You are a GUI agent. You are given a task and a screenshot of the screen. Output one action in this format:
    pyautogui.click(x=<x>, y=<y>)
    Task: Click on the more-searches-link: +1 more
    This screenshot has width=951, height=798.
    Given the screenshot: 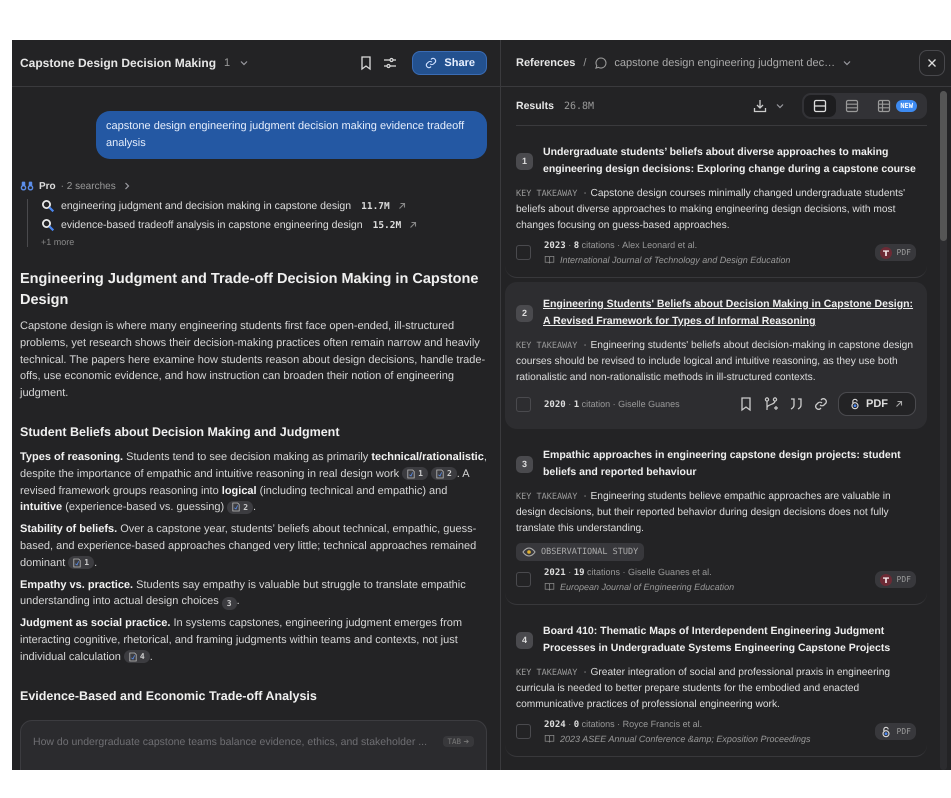 What is the action you would take?
    pyautogui.click(x=264, y=242)
    